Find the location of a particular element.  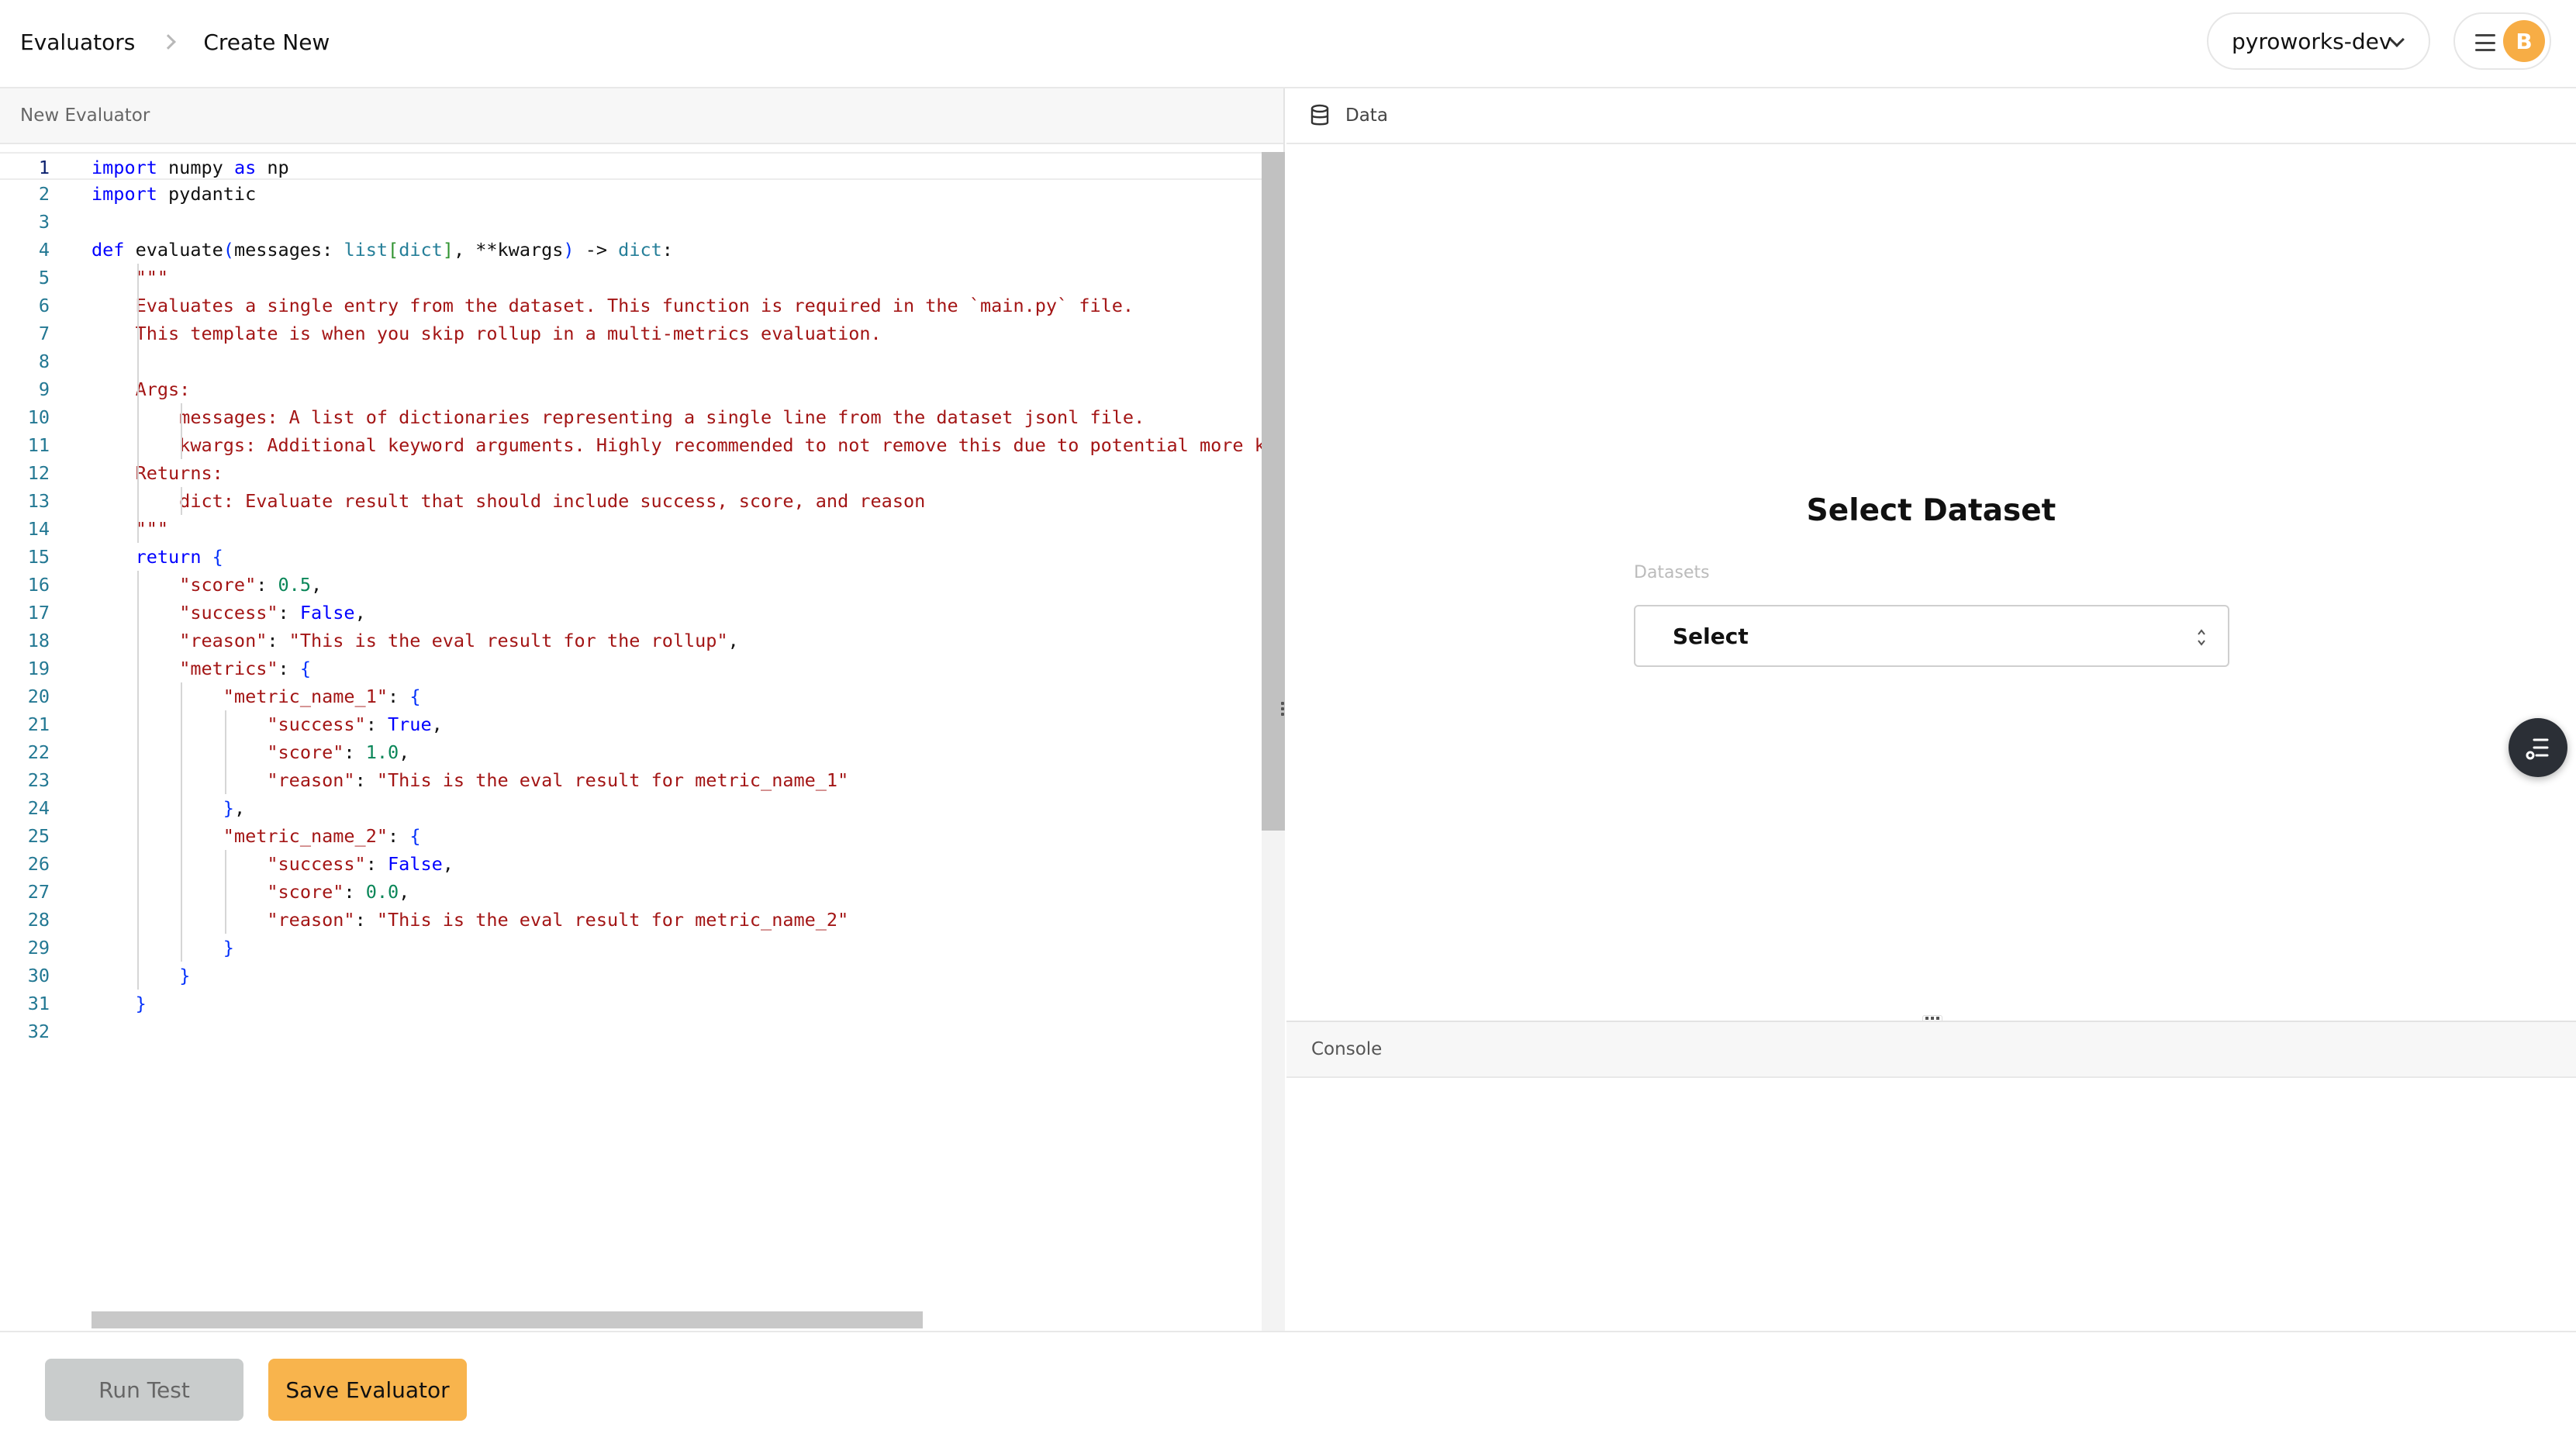

line-number: 30 is located at coordinates (38, 975).